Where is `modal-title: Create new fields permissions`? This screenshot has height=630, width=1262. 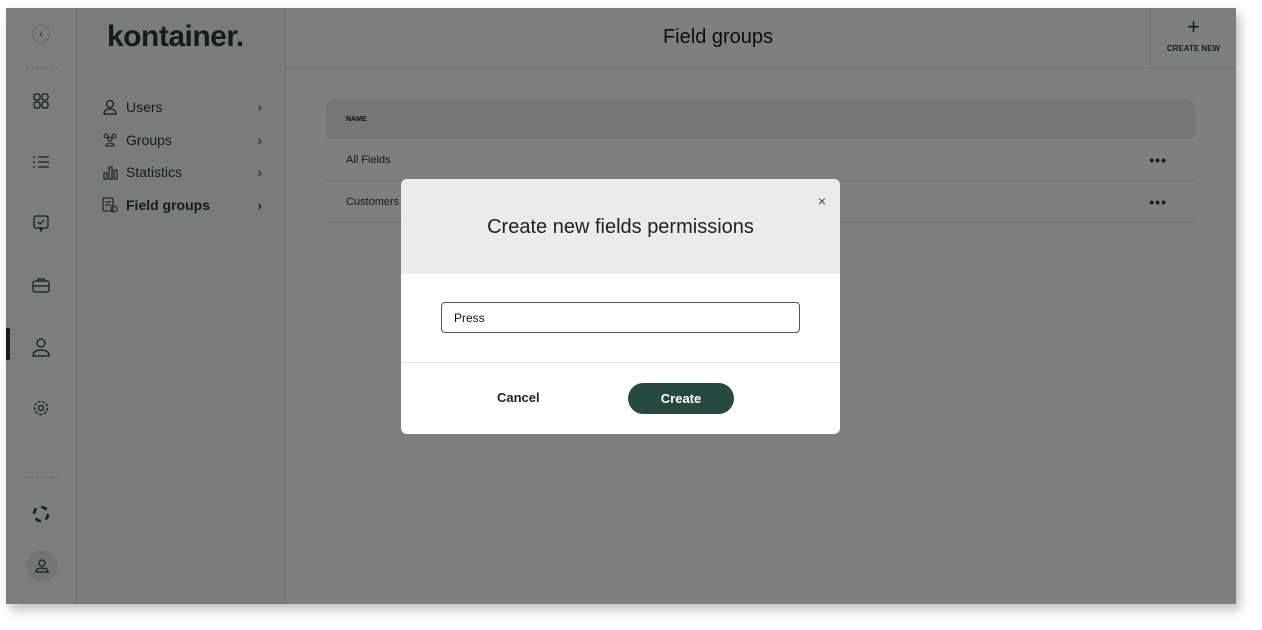 modal-title: Create new fields permissions is located at coordinates (620, 226).